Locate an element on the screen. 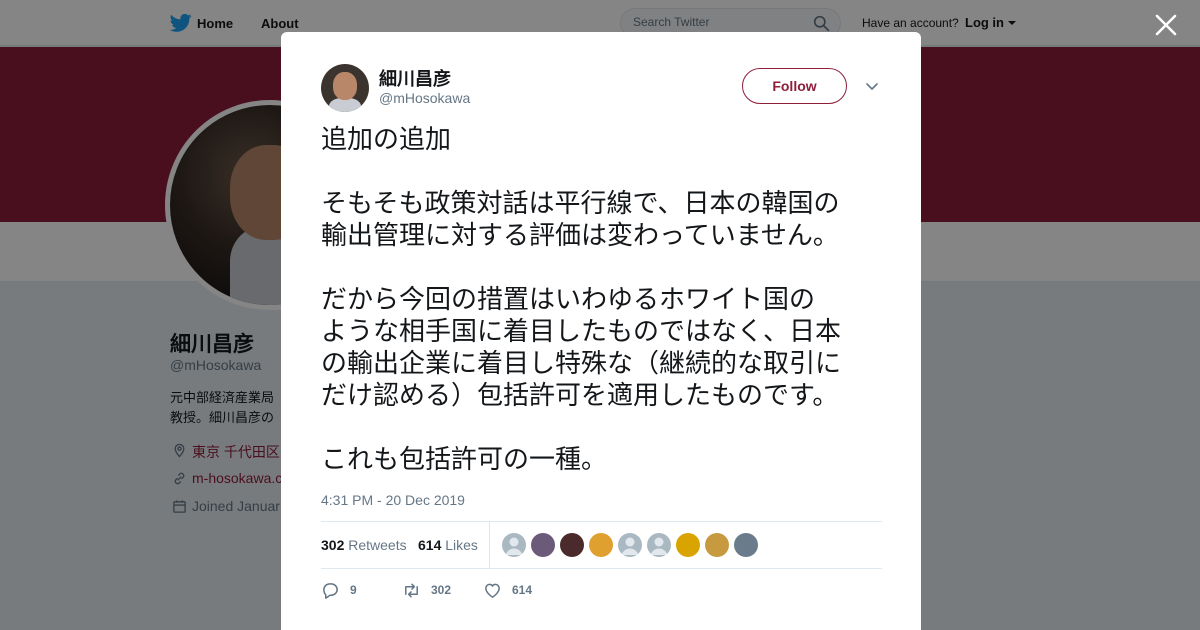  like-button: 614 is located at coordinates (518, 591).